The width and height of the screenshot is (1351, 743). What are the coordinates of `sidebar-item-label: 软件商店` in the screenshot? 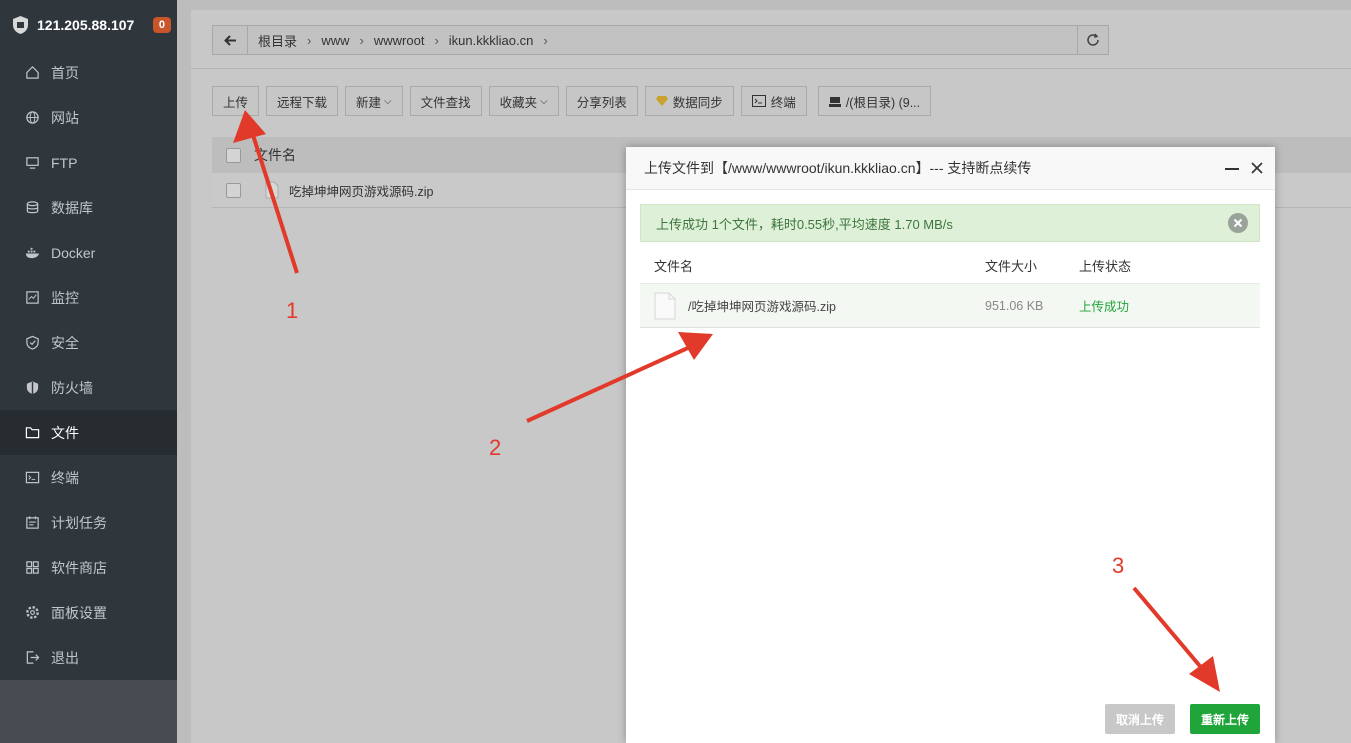 It's located at (79, 567).